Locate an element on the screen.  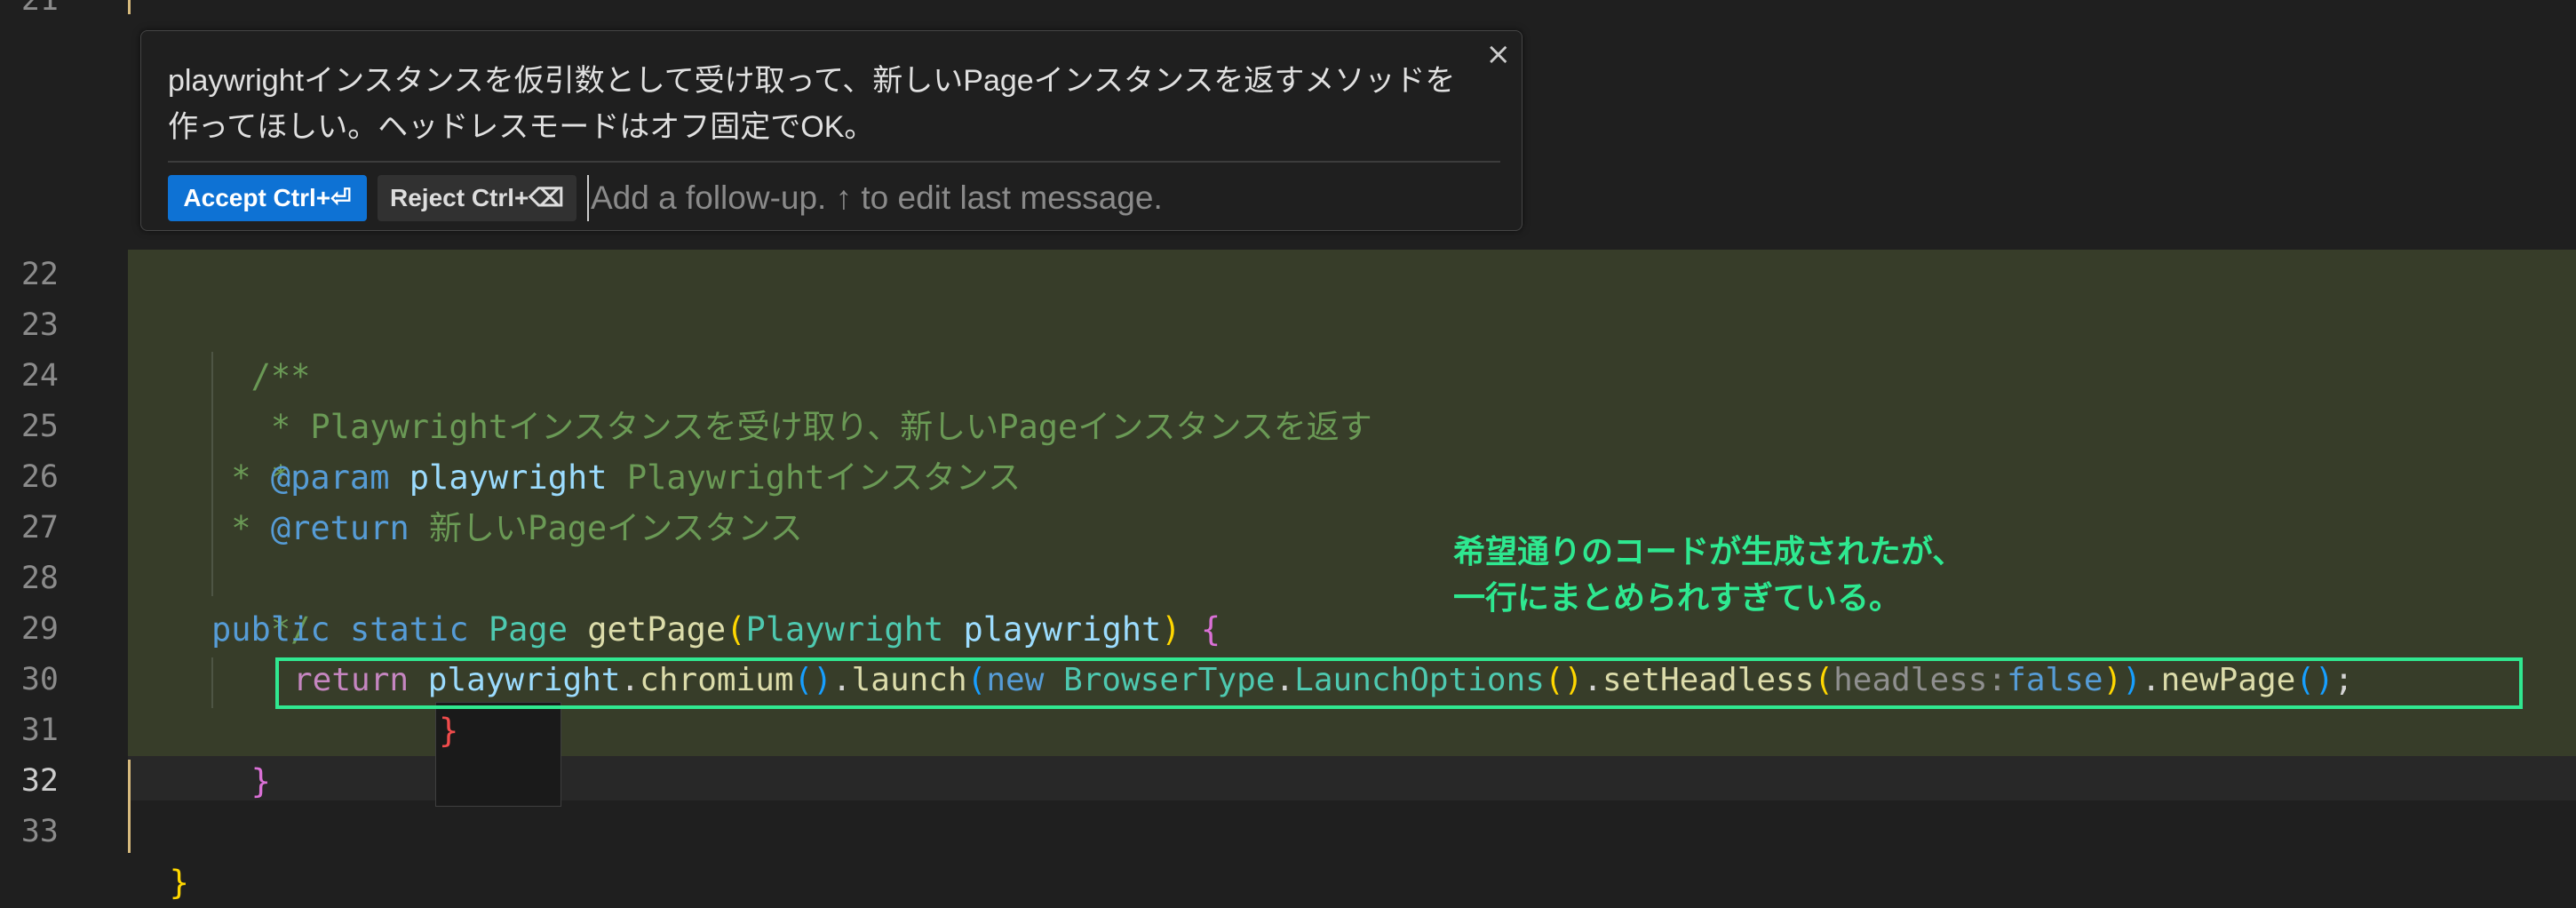
line-number: 21 is located at coordinates (39, 9).